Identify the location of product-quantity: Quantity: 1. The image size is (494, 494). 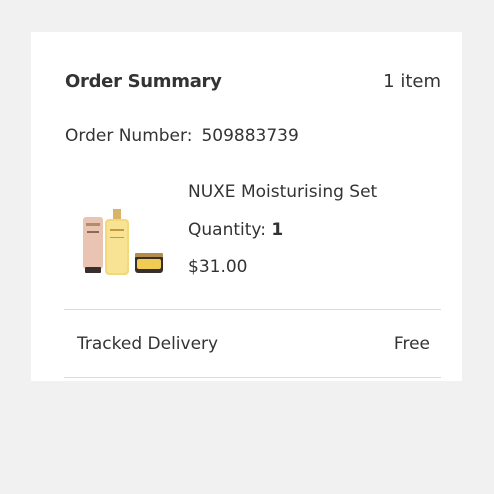
(235, 230).